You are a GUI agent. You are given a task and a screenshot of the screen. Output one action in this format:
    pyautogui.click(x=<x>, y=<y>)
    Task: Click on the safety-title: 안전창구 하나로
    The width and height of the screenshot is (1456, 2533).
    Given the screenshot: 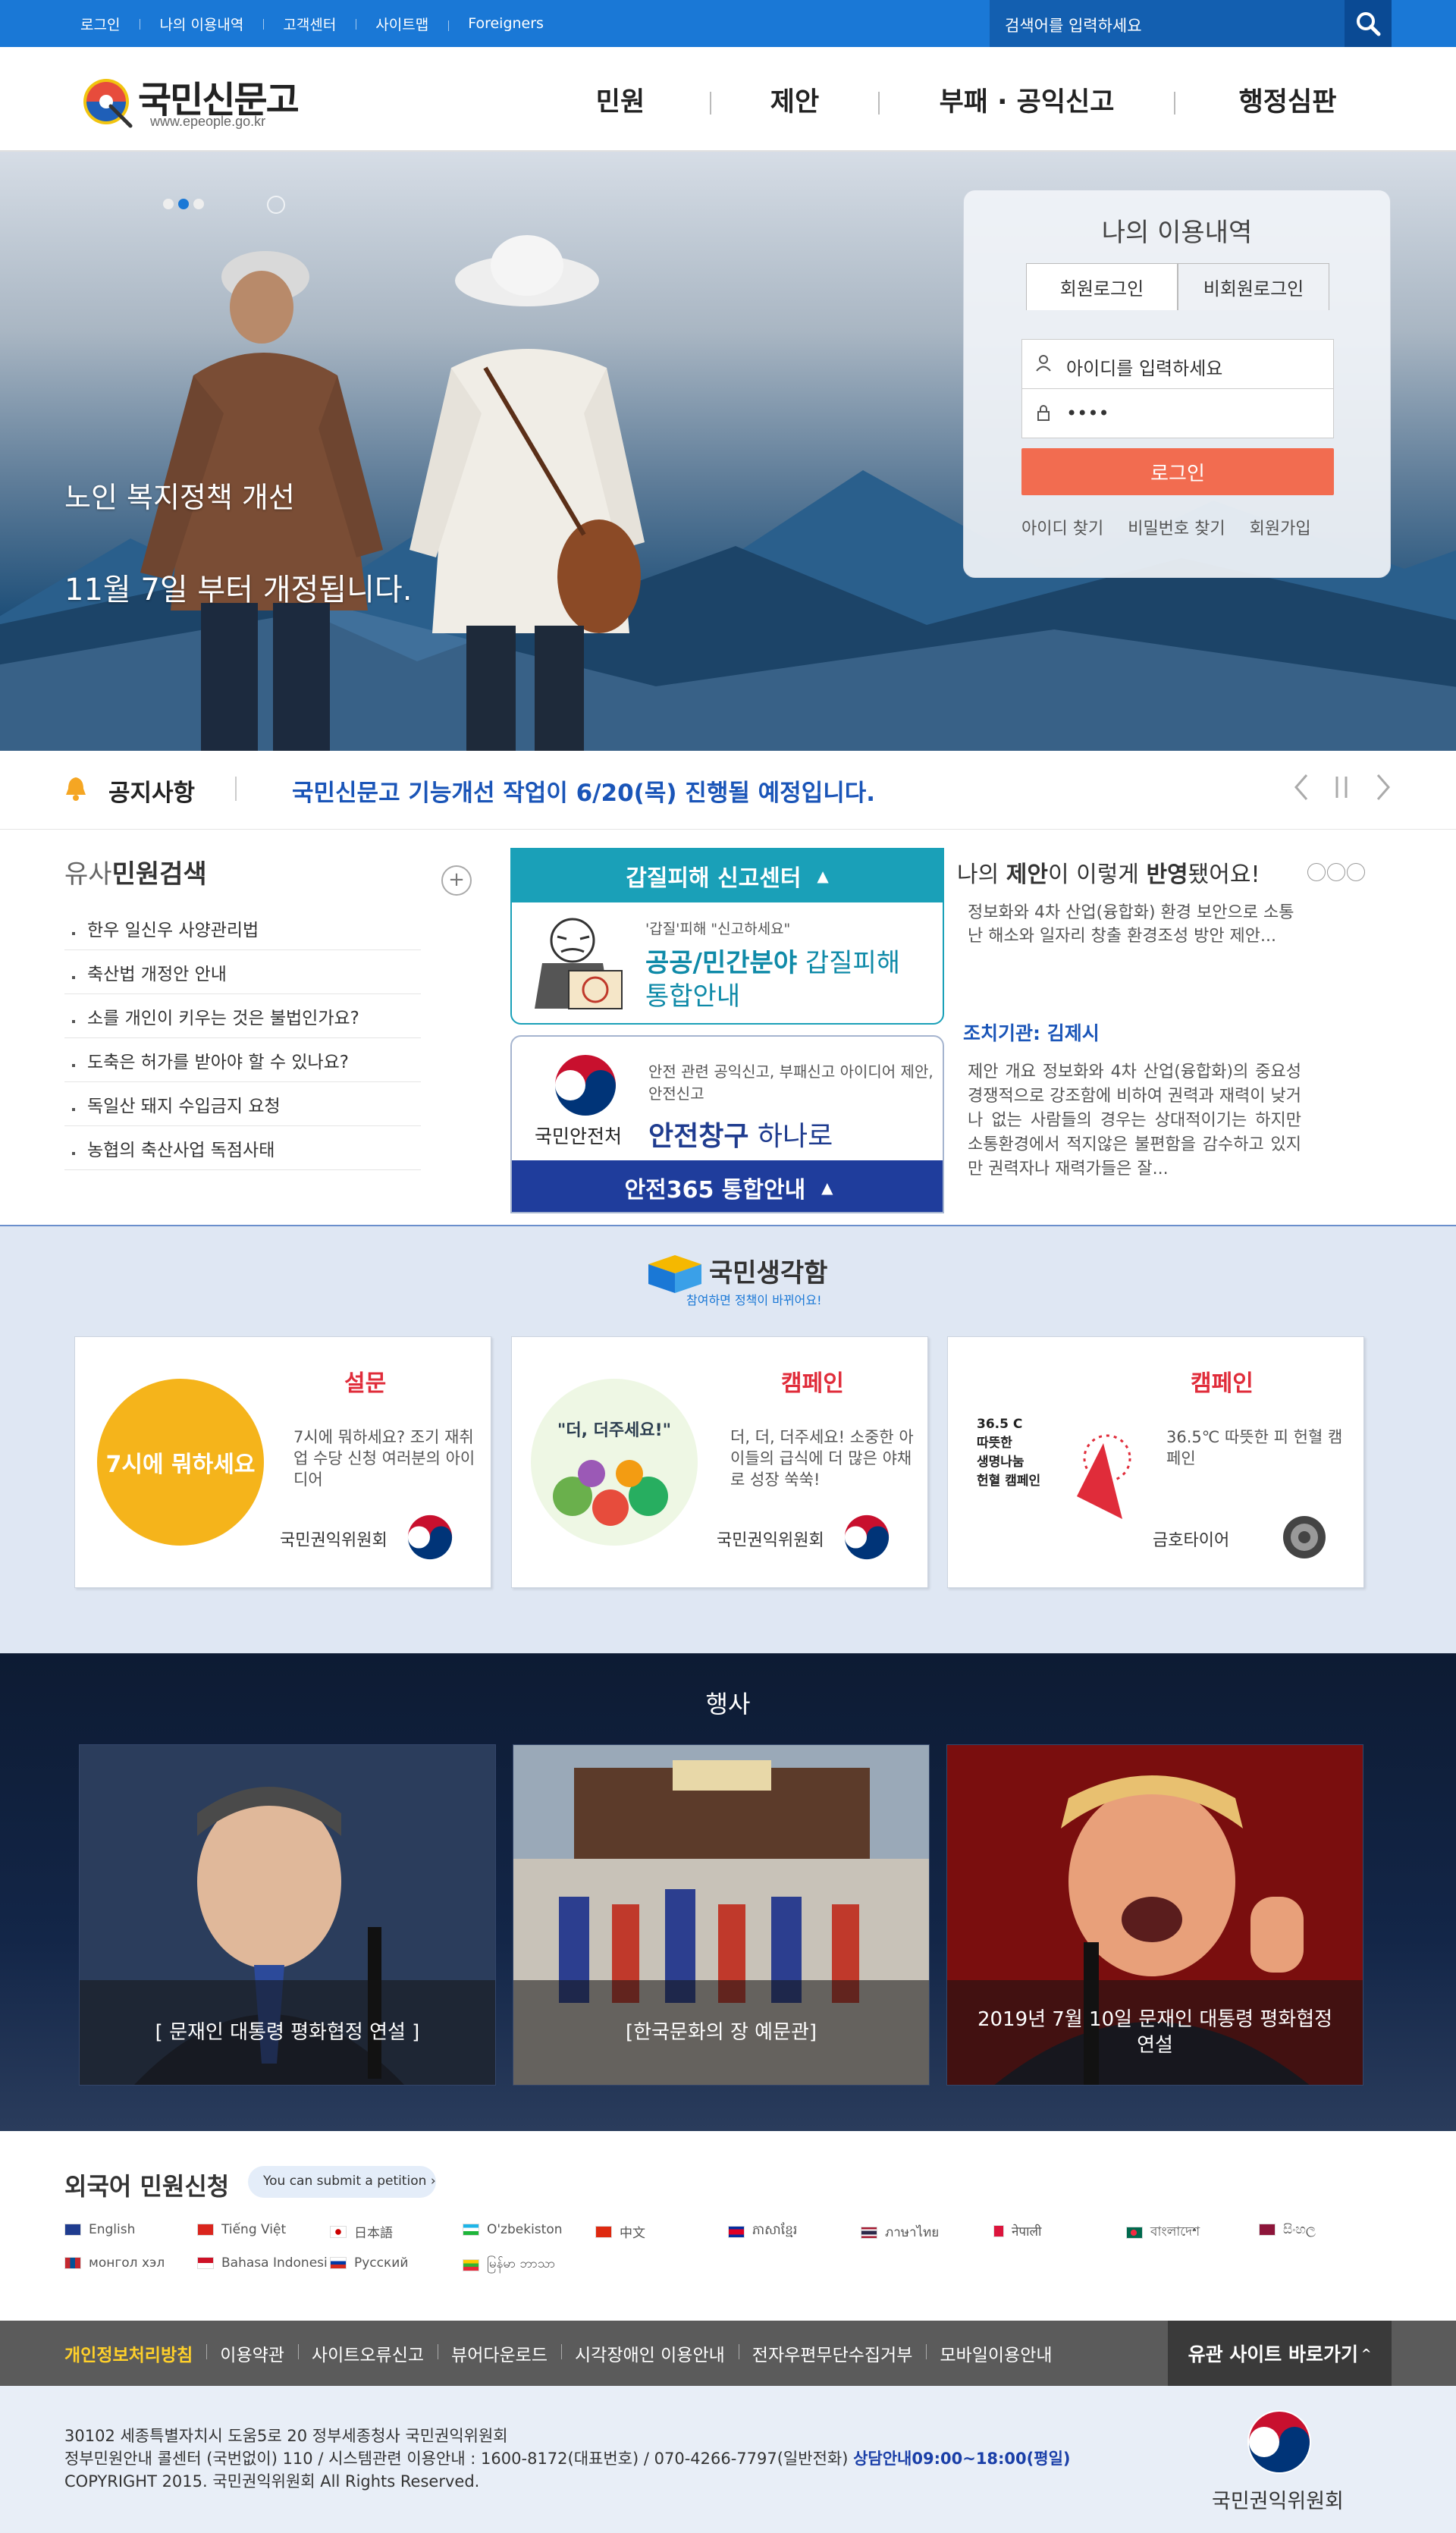 What is the action you would take?
    pyautogui.click(x=740, y=1136)
    